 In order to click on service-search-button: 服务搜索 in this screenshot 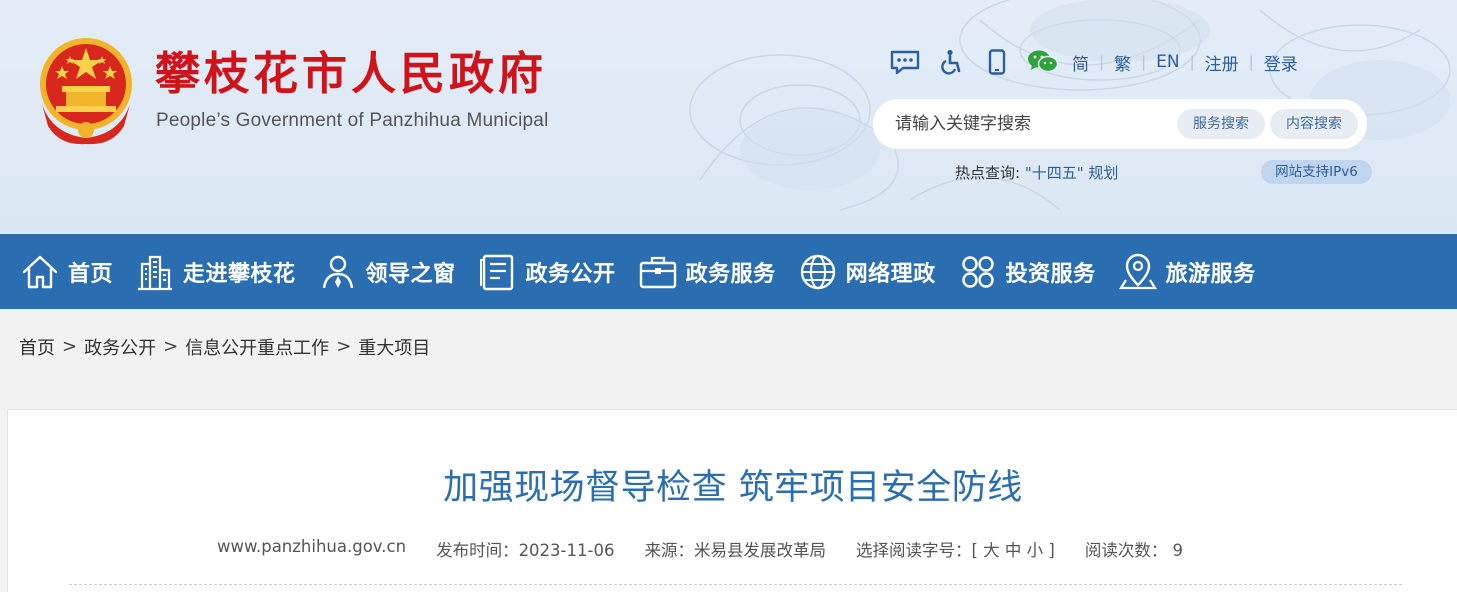, I will do `click(1221, 124)`.